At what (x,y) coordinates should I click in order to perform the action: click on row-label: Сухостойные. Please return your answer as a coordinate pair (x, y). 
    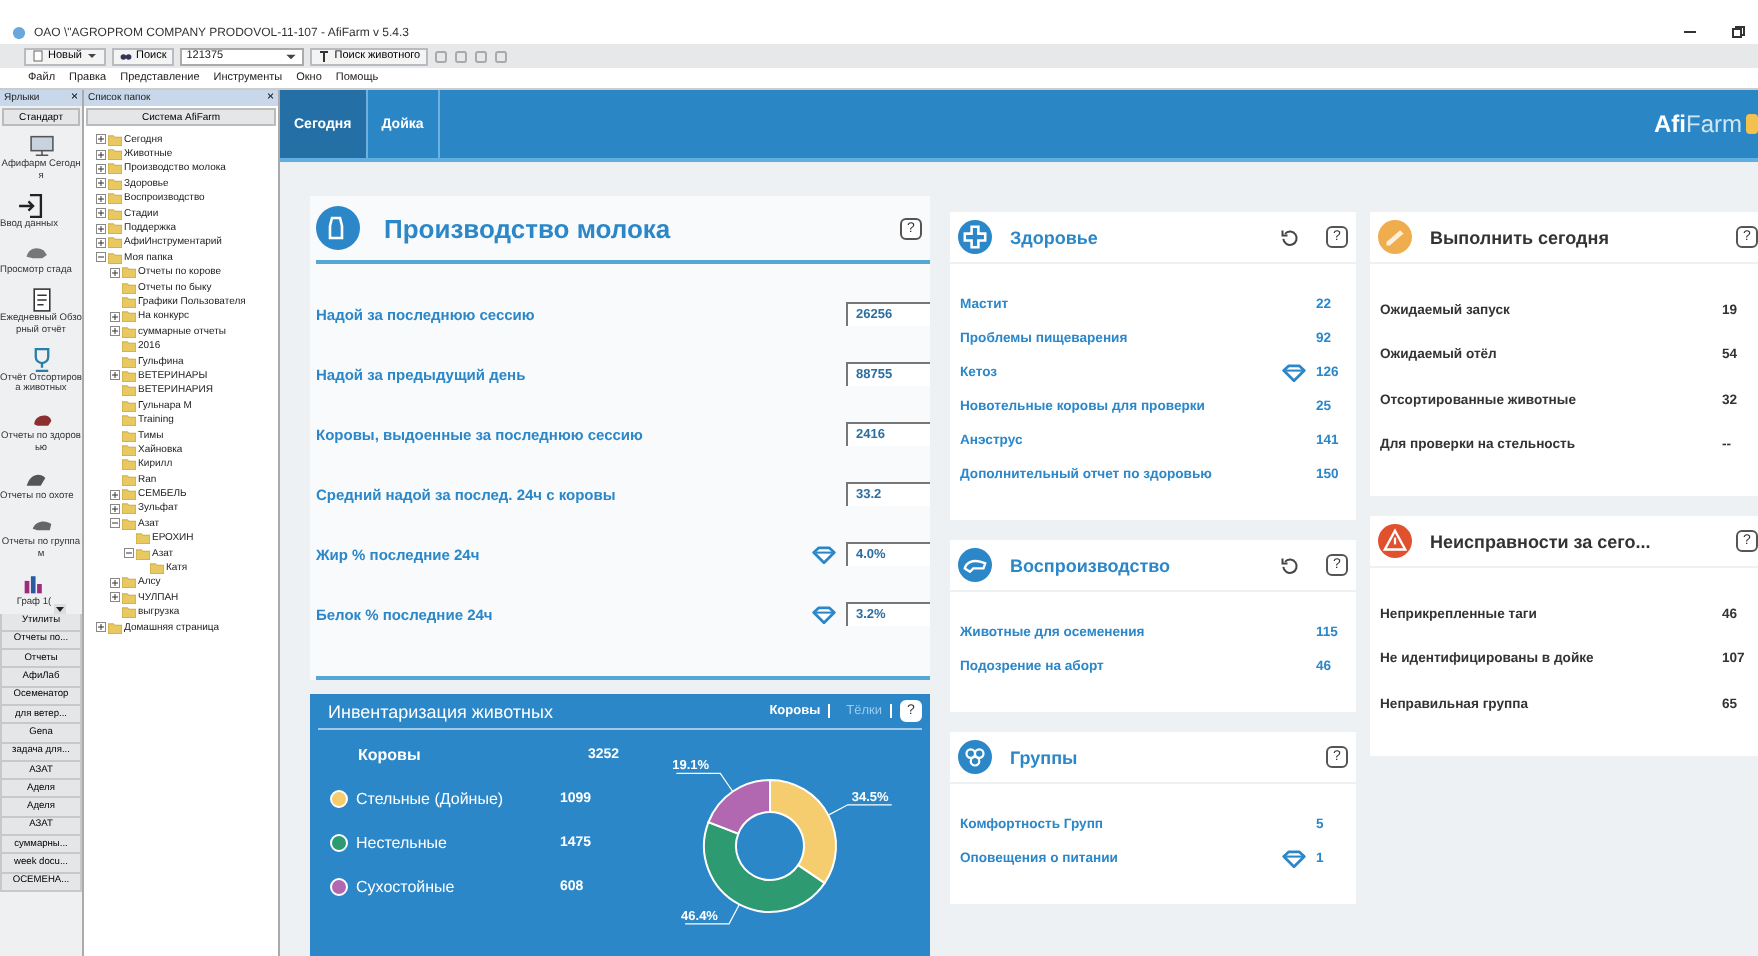
    Looking at the image, I should click on (405, 887).